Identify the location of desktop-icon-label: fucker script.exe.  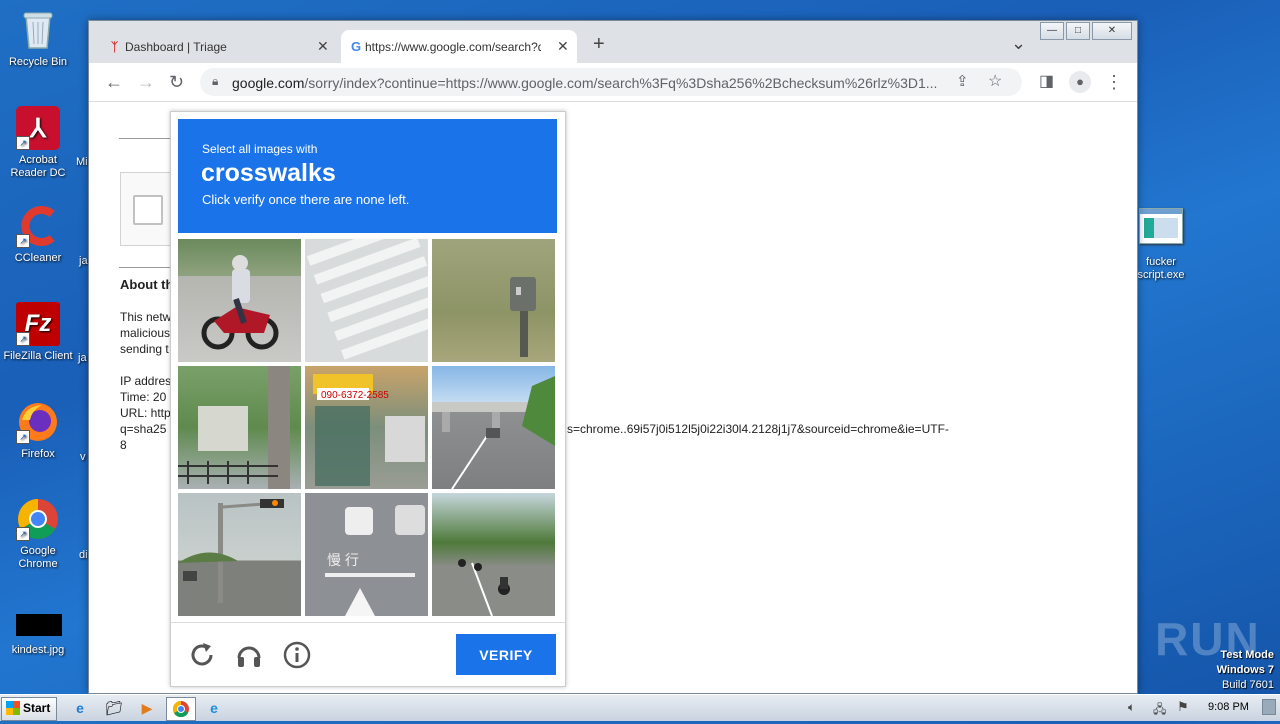
(1161, 268).